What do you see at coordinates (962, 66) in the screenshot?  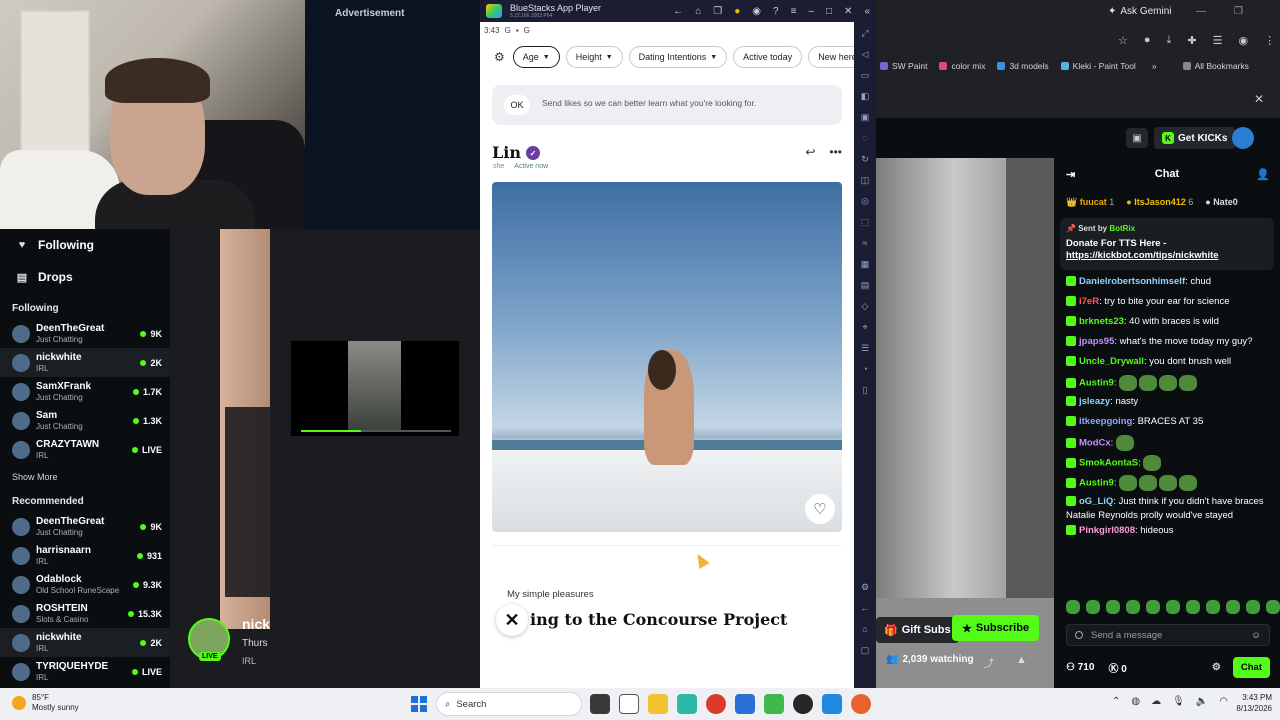 I see `bookmark-color-mix: color mix` at bounding box center [962, 66].